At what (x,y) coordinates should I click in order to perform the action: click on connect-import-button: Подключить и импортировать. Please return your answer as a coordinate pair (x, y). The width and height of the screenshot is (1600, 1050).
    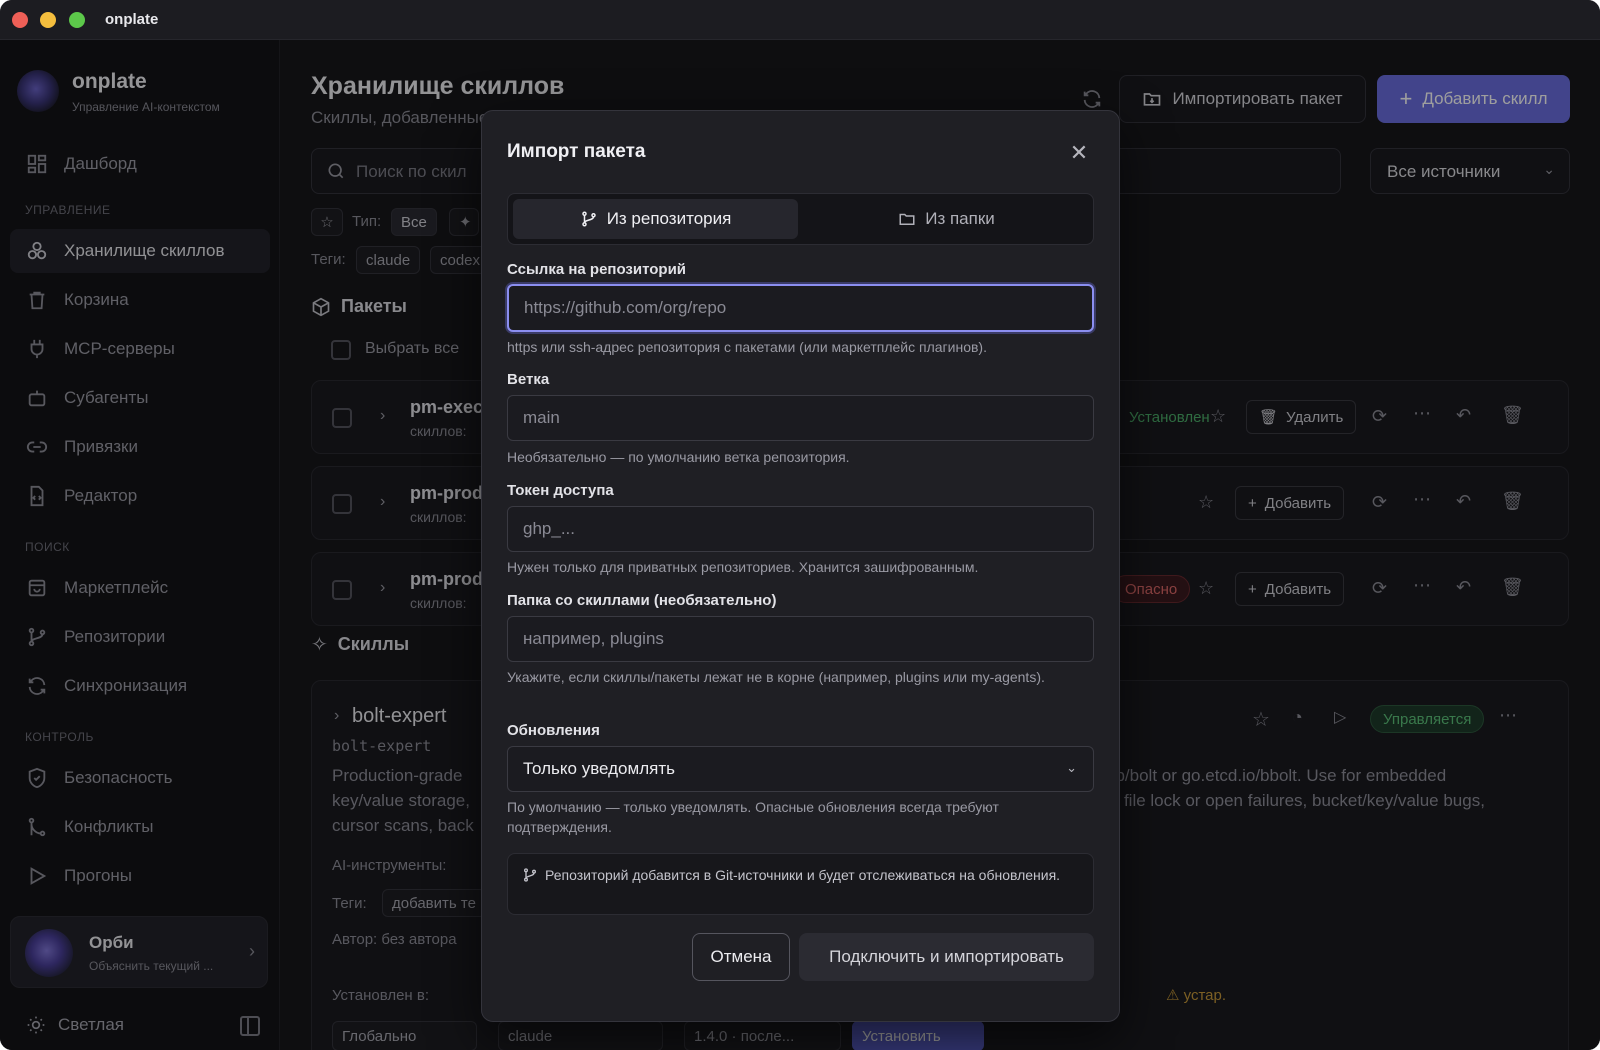
    Looking at the image, I should click on (946, 957).